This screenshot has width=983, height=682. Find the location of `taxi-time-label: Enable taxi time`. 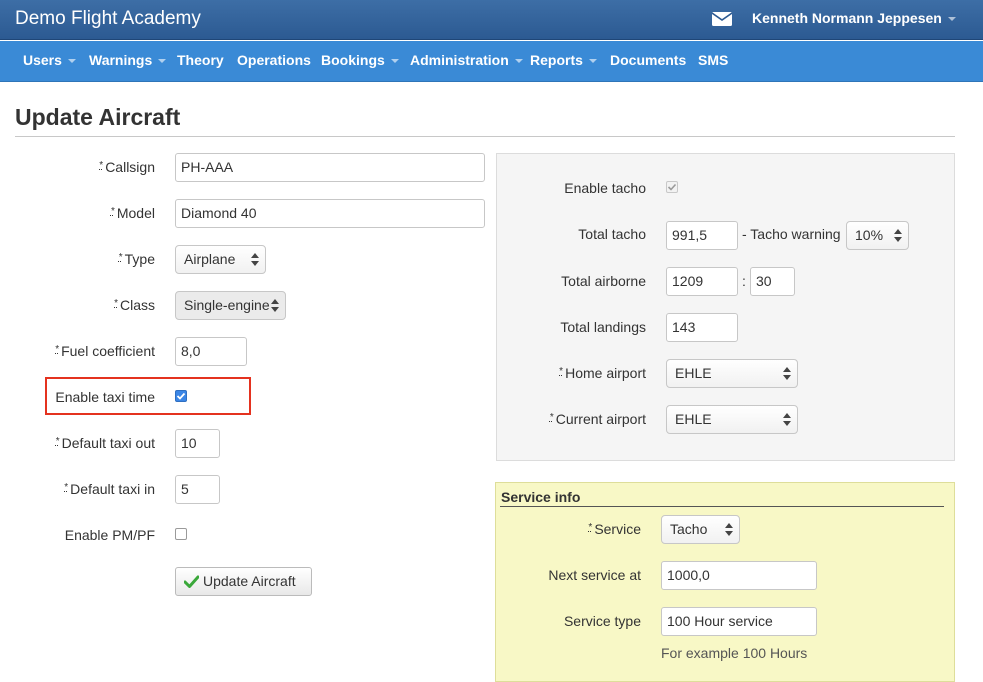

taxi-time-label: Enable taxi time is located at coordinates (105, 397).